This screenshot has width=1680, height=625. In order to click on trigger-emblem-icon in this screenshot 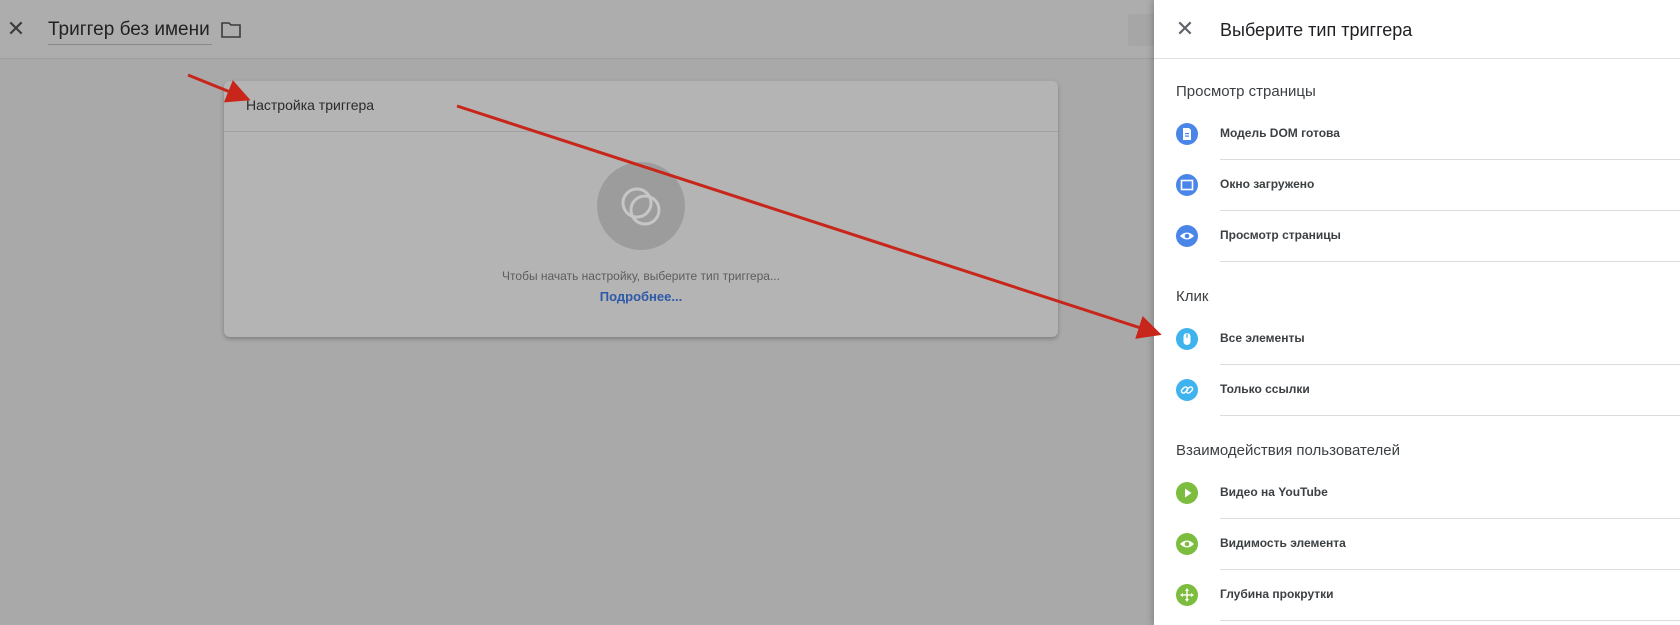, I will do `click(641, 206)`.